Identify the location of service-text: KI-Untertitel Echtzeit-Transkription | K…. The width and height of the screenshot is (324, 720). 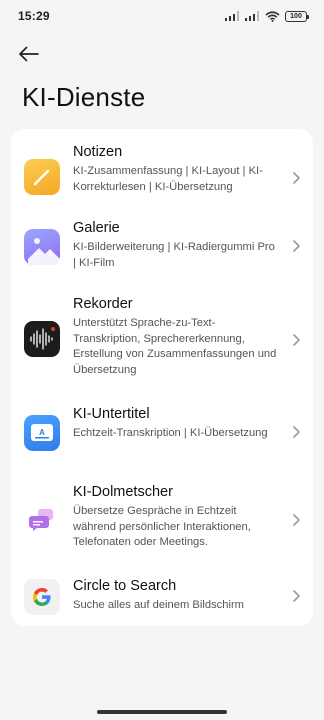
(175, 423).